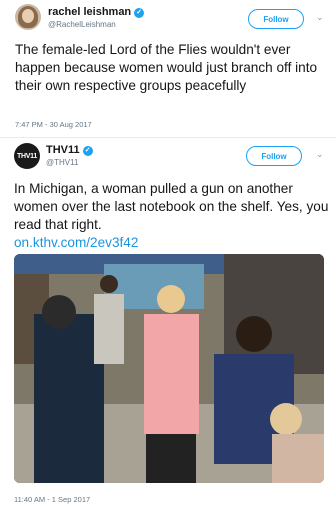 The width and height of the screenshot is (336, 512). I want to click on user-handle: @RachelLeishman, so click(82, 24).